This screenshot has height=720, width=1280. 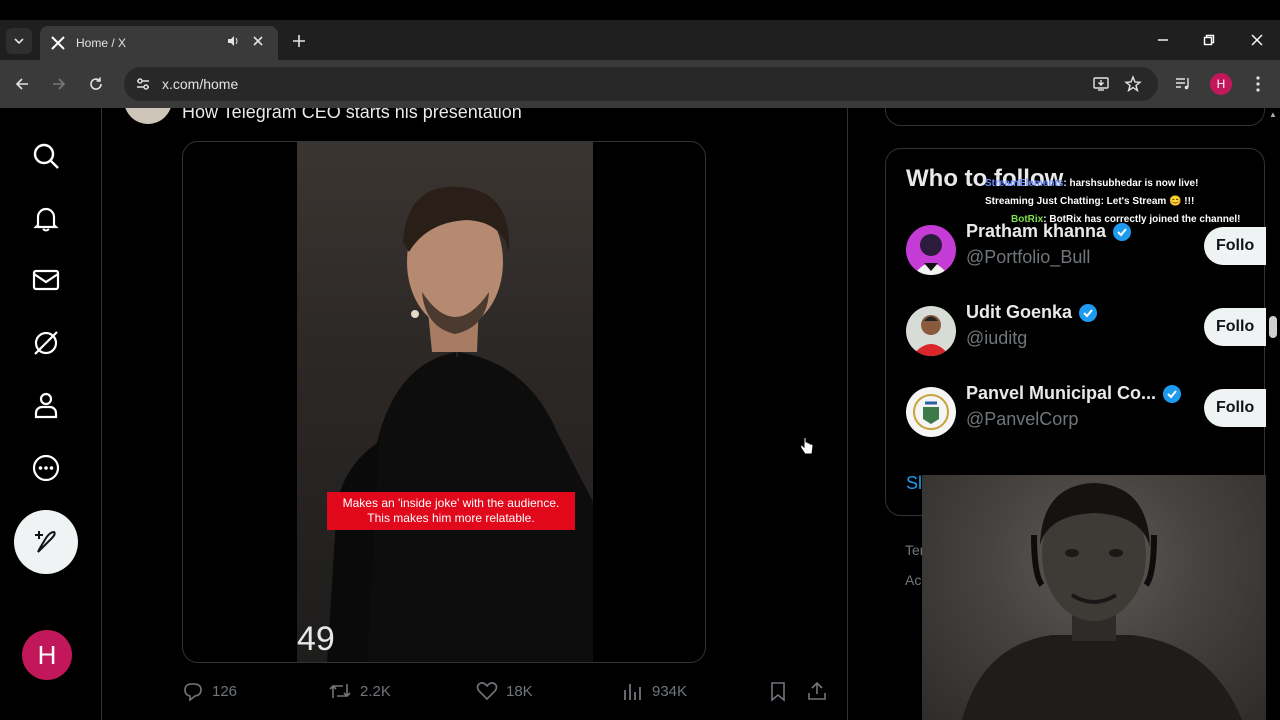 I want to click on account-avatar-udit, so click(x=931, y=331).